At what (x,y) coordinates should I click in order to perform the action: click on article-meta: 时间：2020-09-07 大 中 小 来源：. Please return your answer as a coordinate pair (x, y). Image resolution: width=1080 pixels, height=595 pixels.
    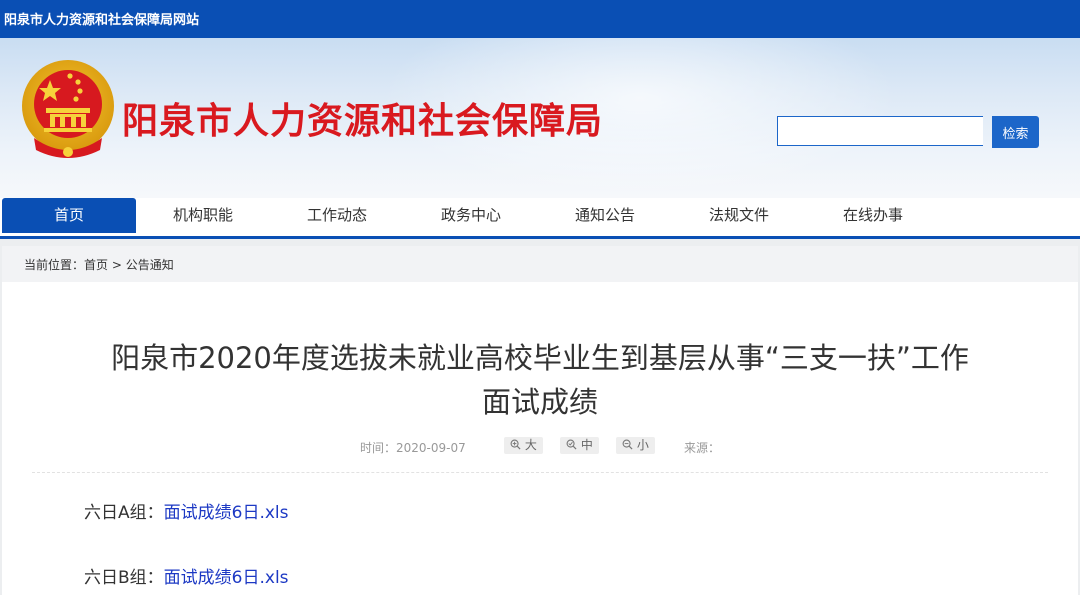
    Looking at the image, I should click on (540, 447).